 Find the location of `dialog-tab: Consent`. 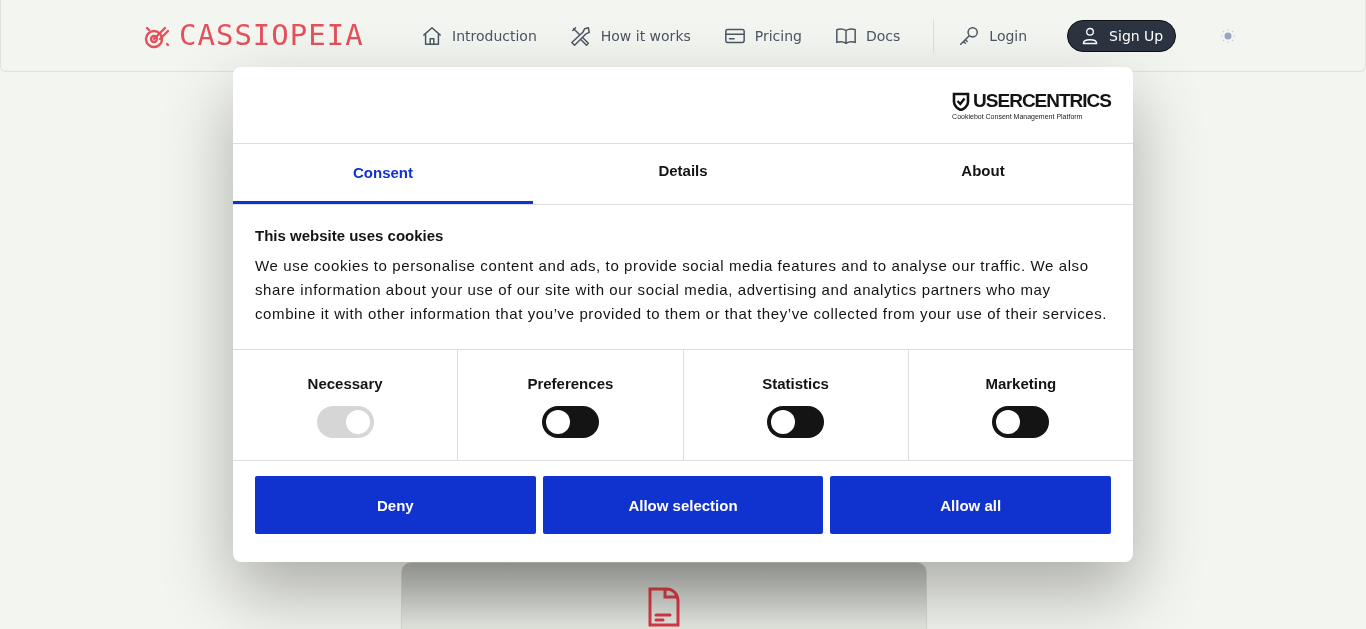

dialog-tab: Consent is located at coordinates (383, 174).